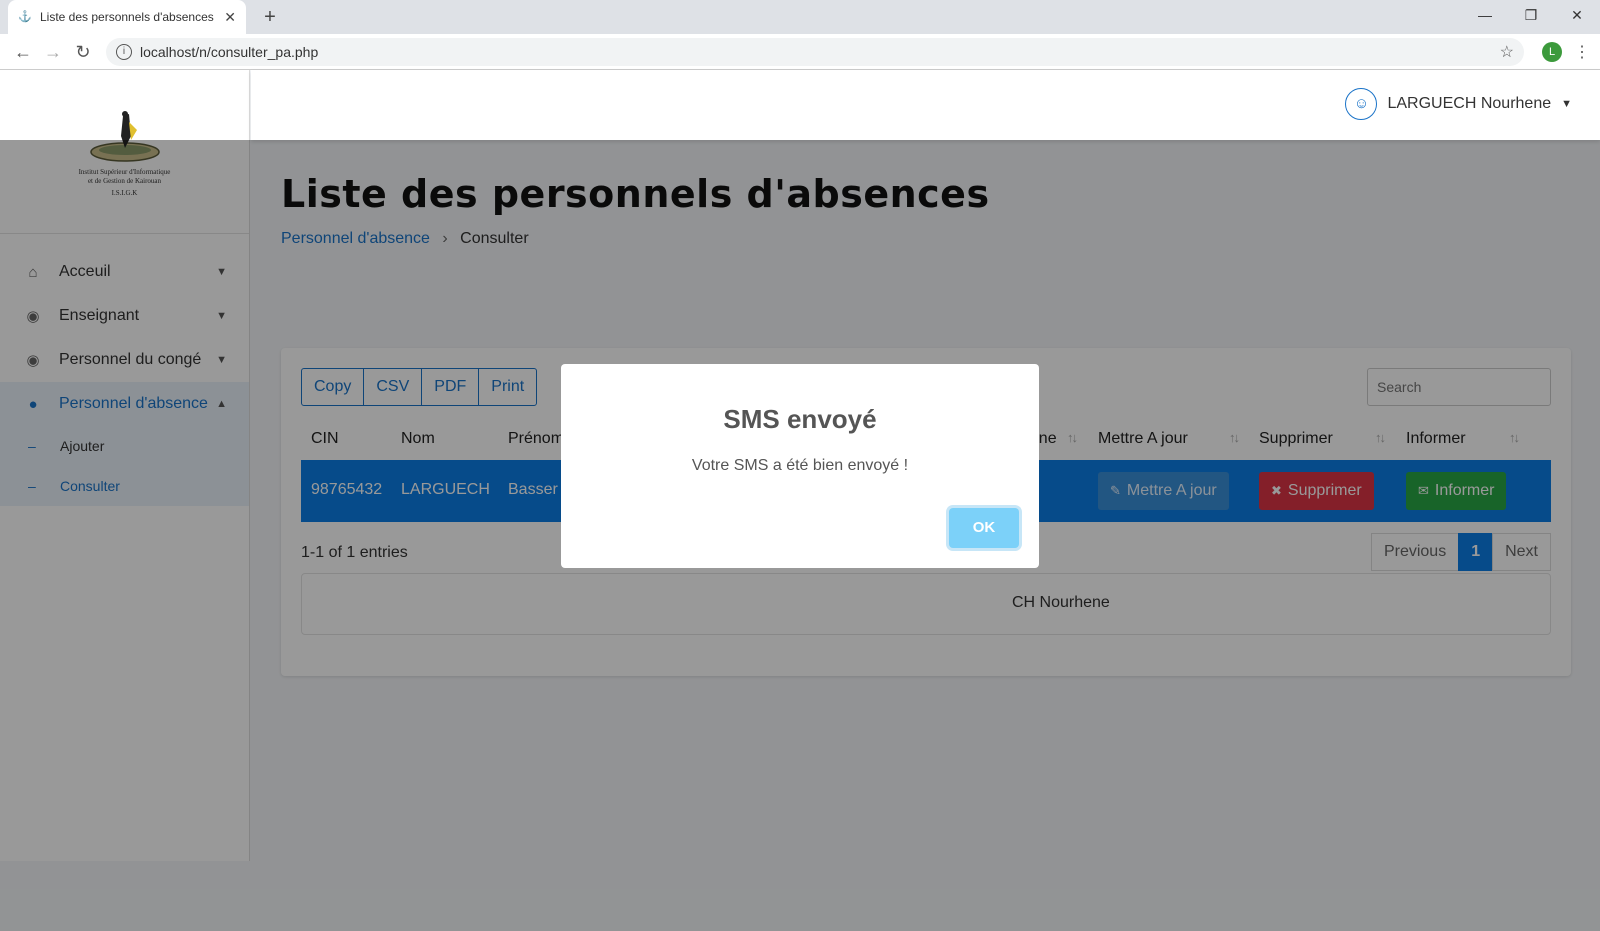  I want to click on site-info-icon: i, so click(124, 51).